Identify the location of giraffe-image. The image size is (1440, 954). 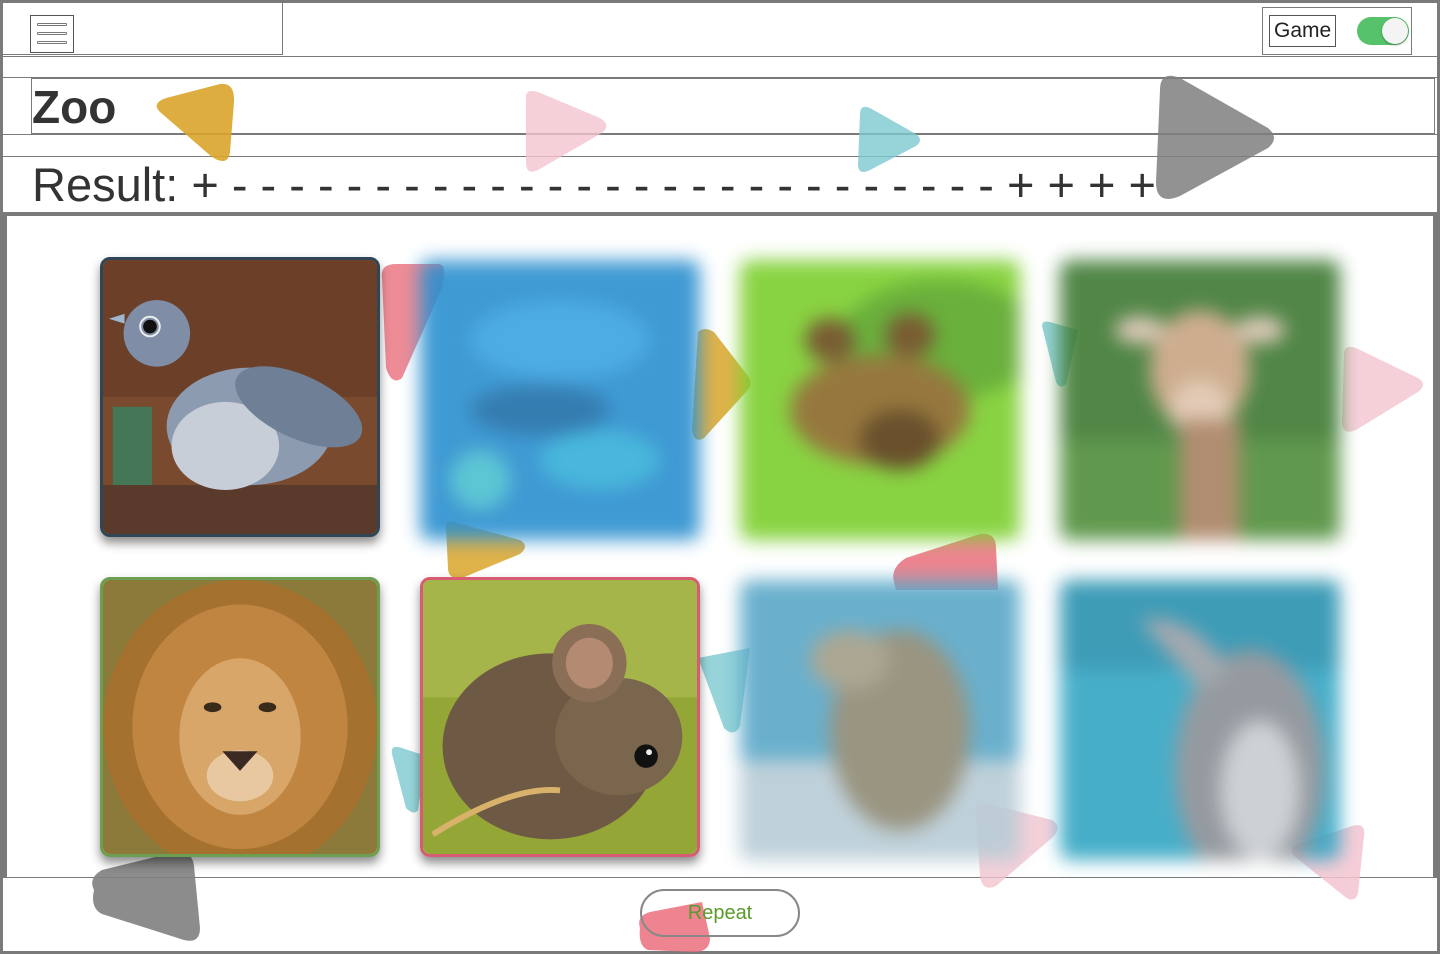
(1200, 400).